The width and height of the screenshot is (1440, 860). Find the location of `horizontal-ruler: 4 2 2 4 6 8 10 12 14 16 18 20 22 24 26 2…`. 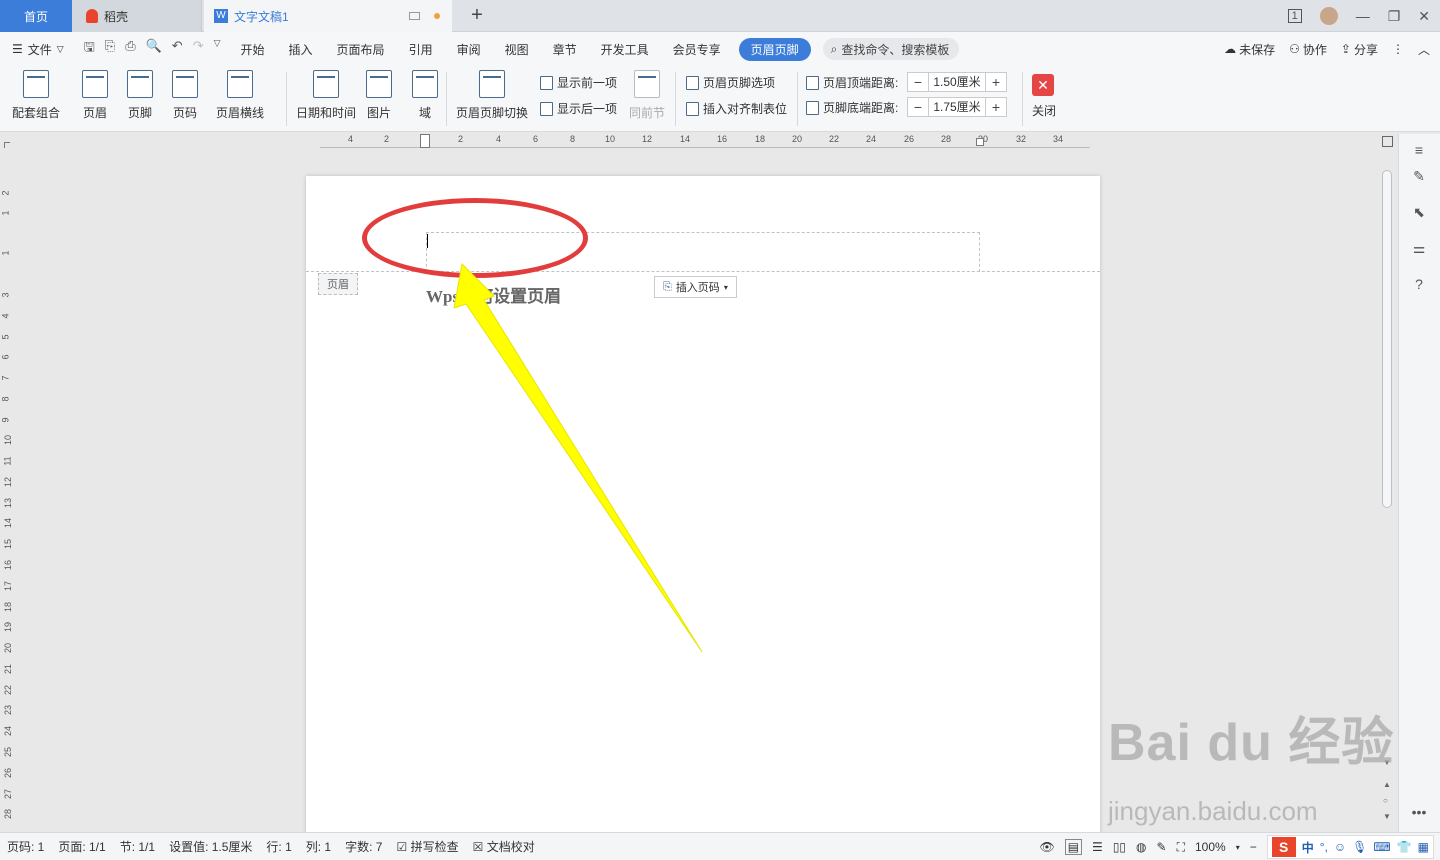

horizontal-ruler: 4 2 2 4 6 8 10 12 14 16 18 20 22 24 26 2… is located at coordinates (705, 141).